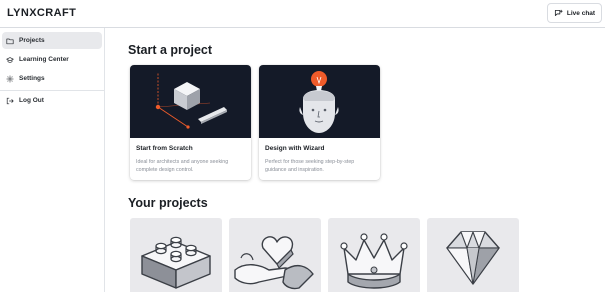  I want to click on graduation-cap-icon, so click(10, 59).